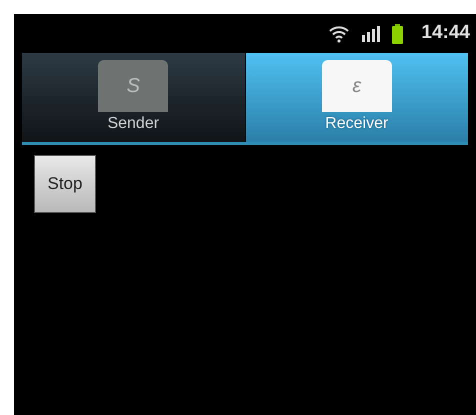 Image resolution: width=476 pixels, height=415 pixels. What do you see at coordinates (65, 184) in the screenshot?
I see `stop-button: Stop` at bounding box center [65, 184].